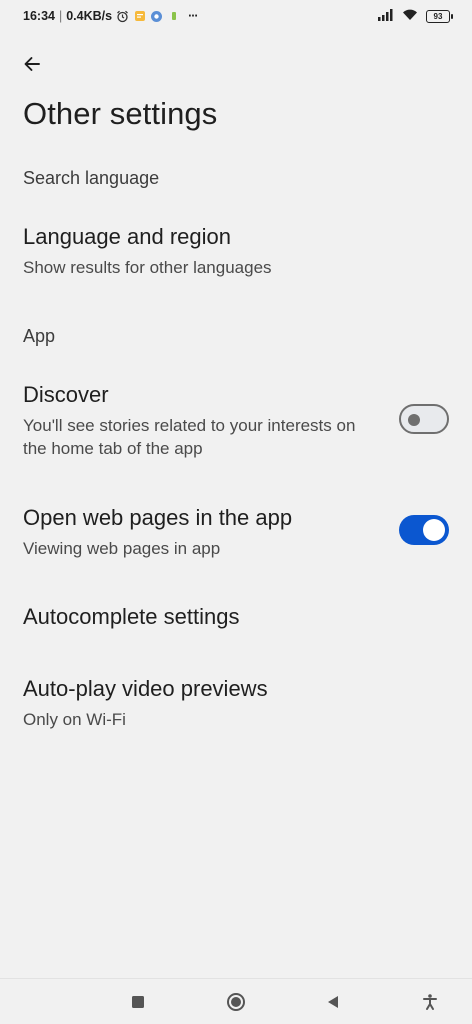  I want to click on setting-open-web-pages-title: Open web pages in the app, so click(158, 517).